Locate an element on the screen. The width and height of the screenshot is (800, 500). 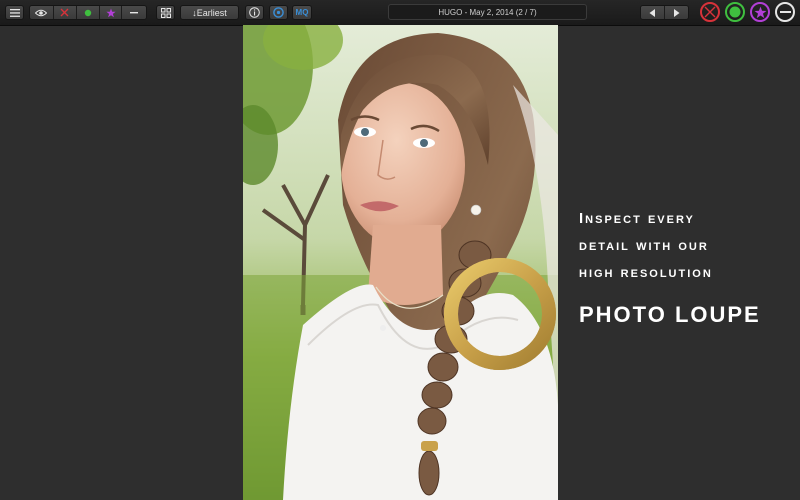
info-button is located at coordinates (254, 12).